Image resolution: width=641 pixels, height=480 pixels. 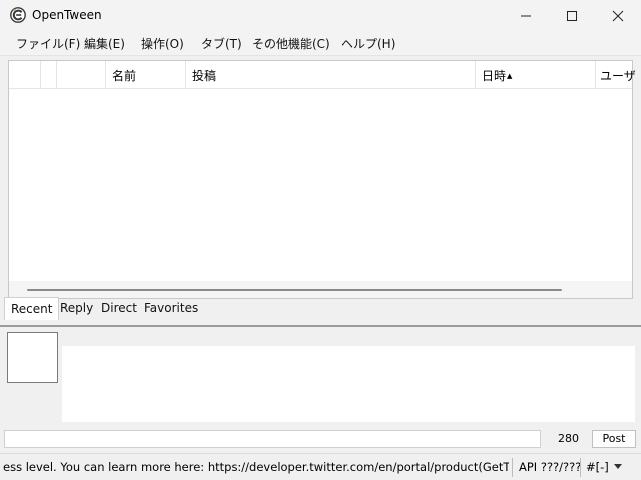 What do you see at coordinates (162, 43) in the screenshot?
I see `menu-operation: 操作(O)` at bounding box center [162, 43].